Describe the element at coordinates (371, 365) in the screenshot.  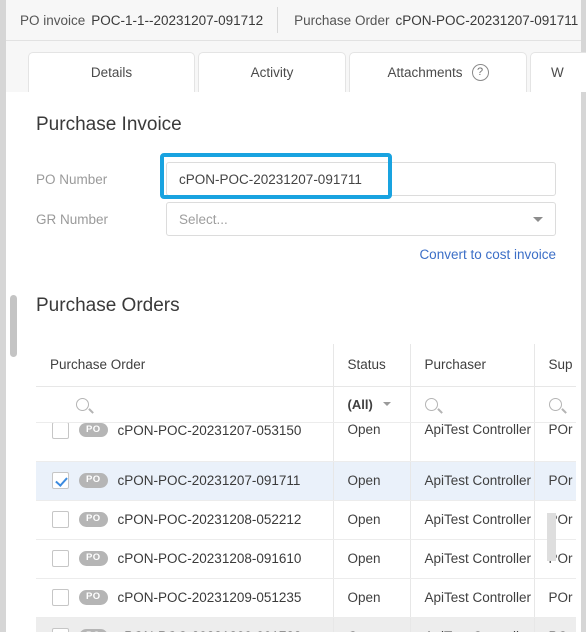
I see `column-header-status: Status` at that location.